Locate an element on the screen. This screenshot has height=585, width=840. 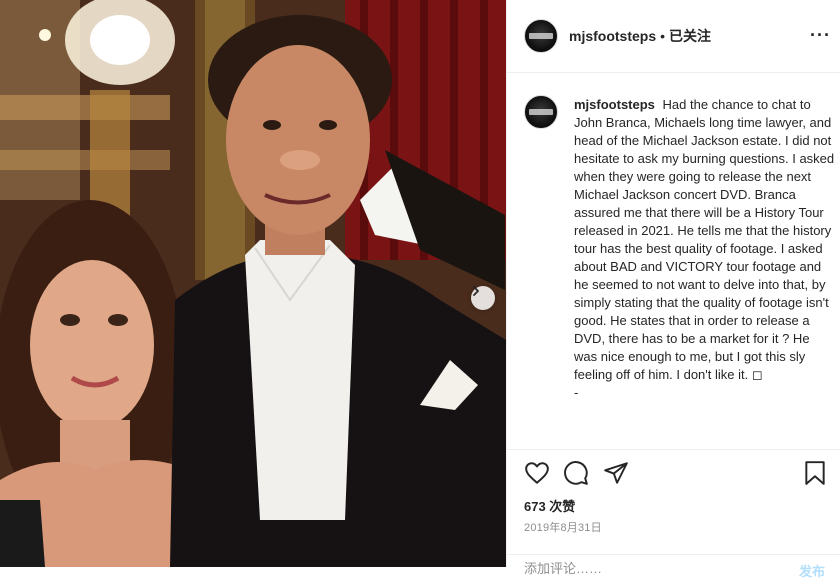
comment-button is located at coordinates (576, 475).